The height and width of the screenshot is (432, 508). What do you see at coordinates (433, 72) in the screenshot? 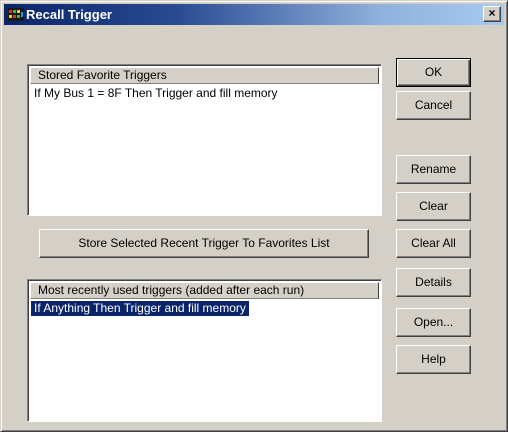
I see `ok-button: OK` at bounding box center [433, 72].